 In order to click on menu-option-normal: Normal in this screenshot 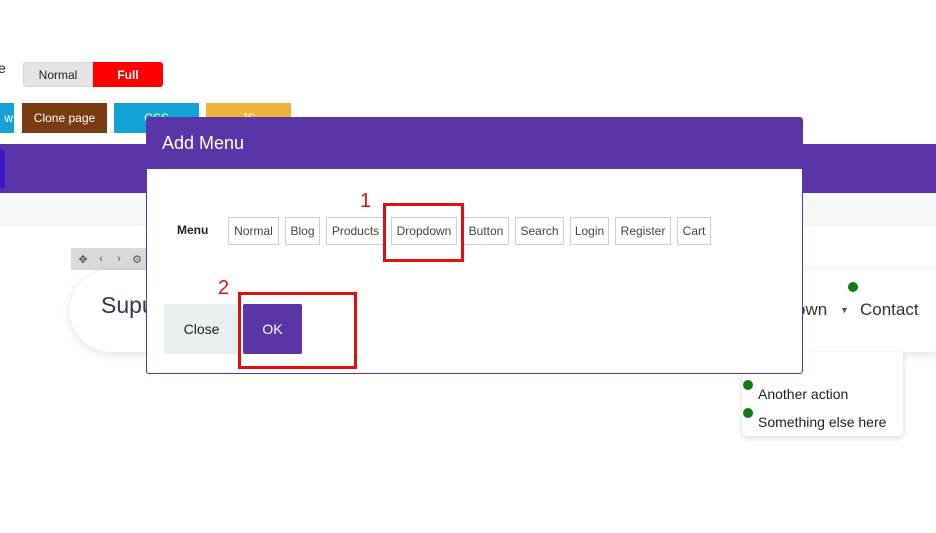, I will do `click(253, 231)`.